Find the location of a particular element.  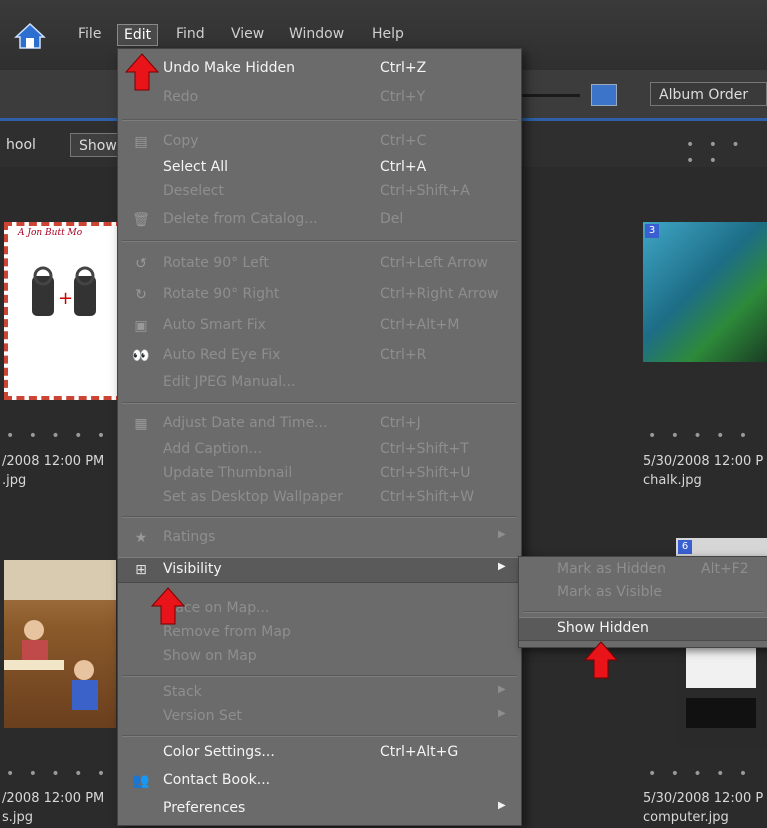

single-photo-view-icon is located at coordinates (604, 95).